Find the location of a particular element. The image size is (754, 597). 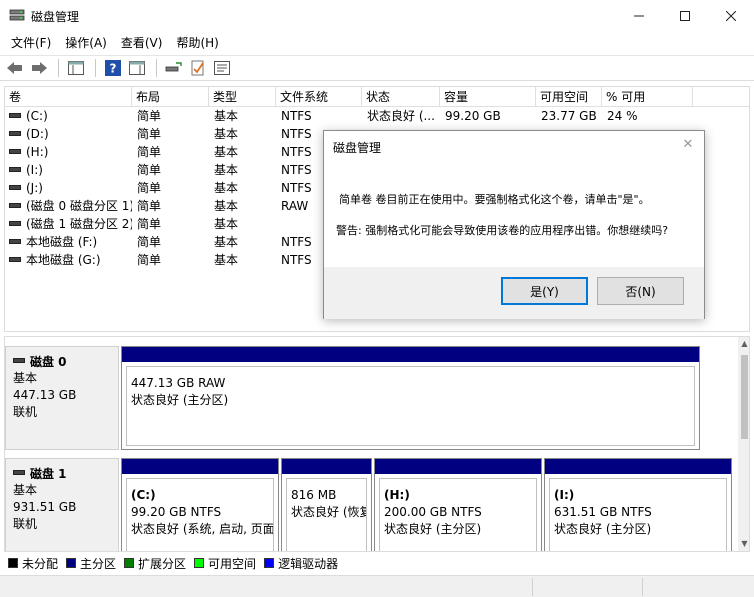

partition-label: (I:) is located at coordinates (564, 495).